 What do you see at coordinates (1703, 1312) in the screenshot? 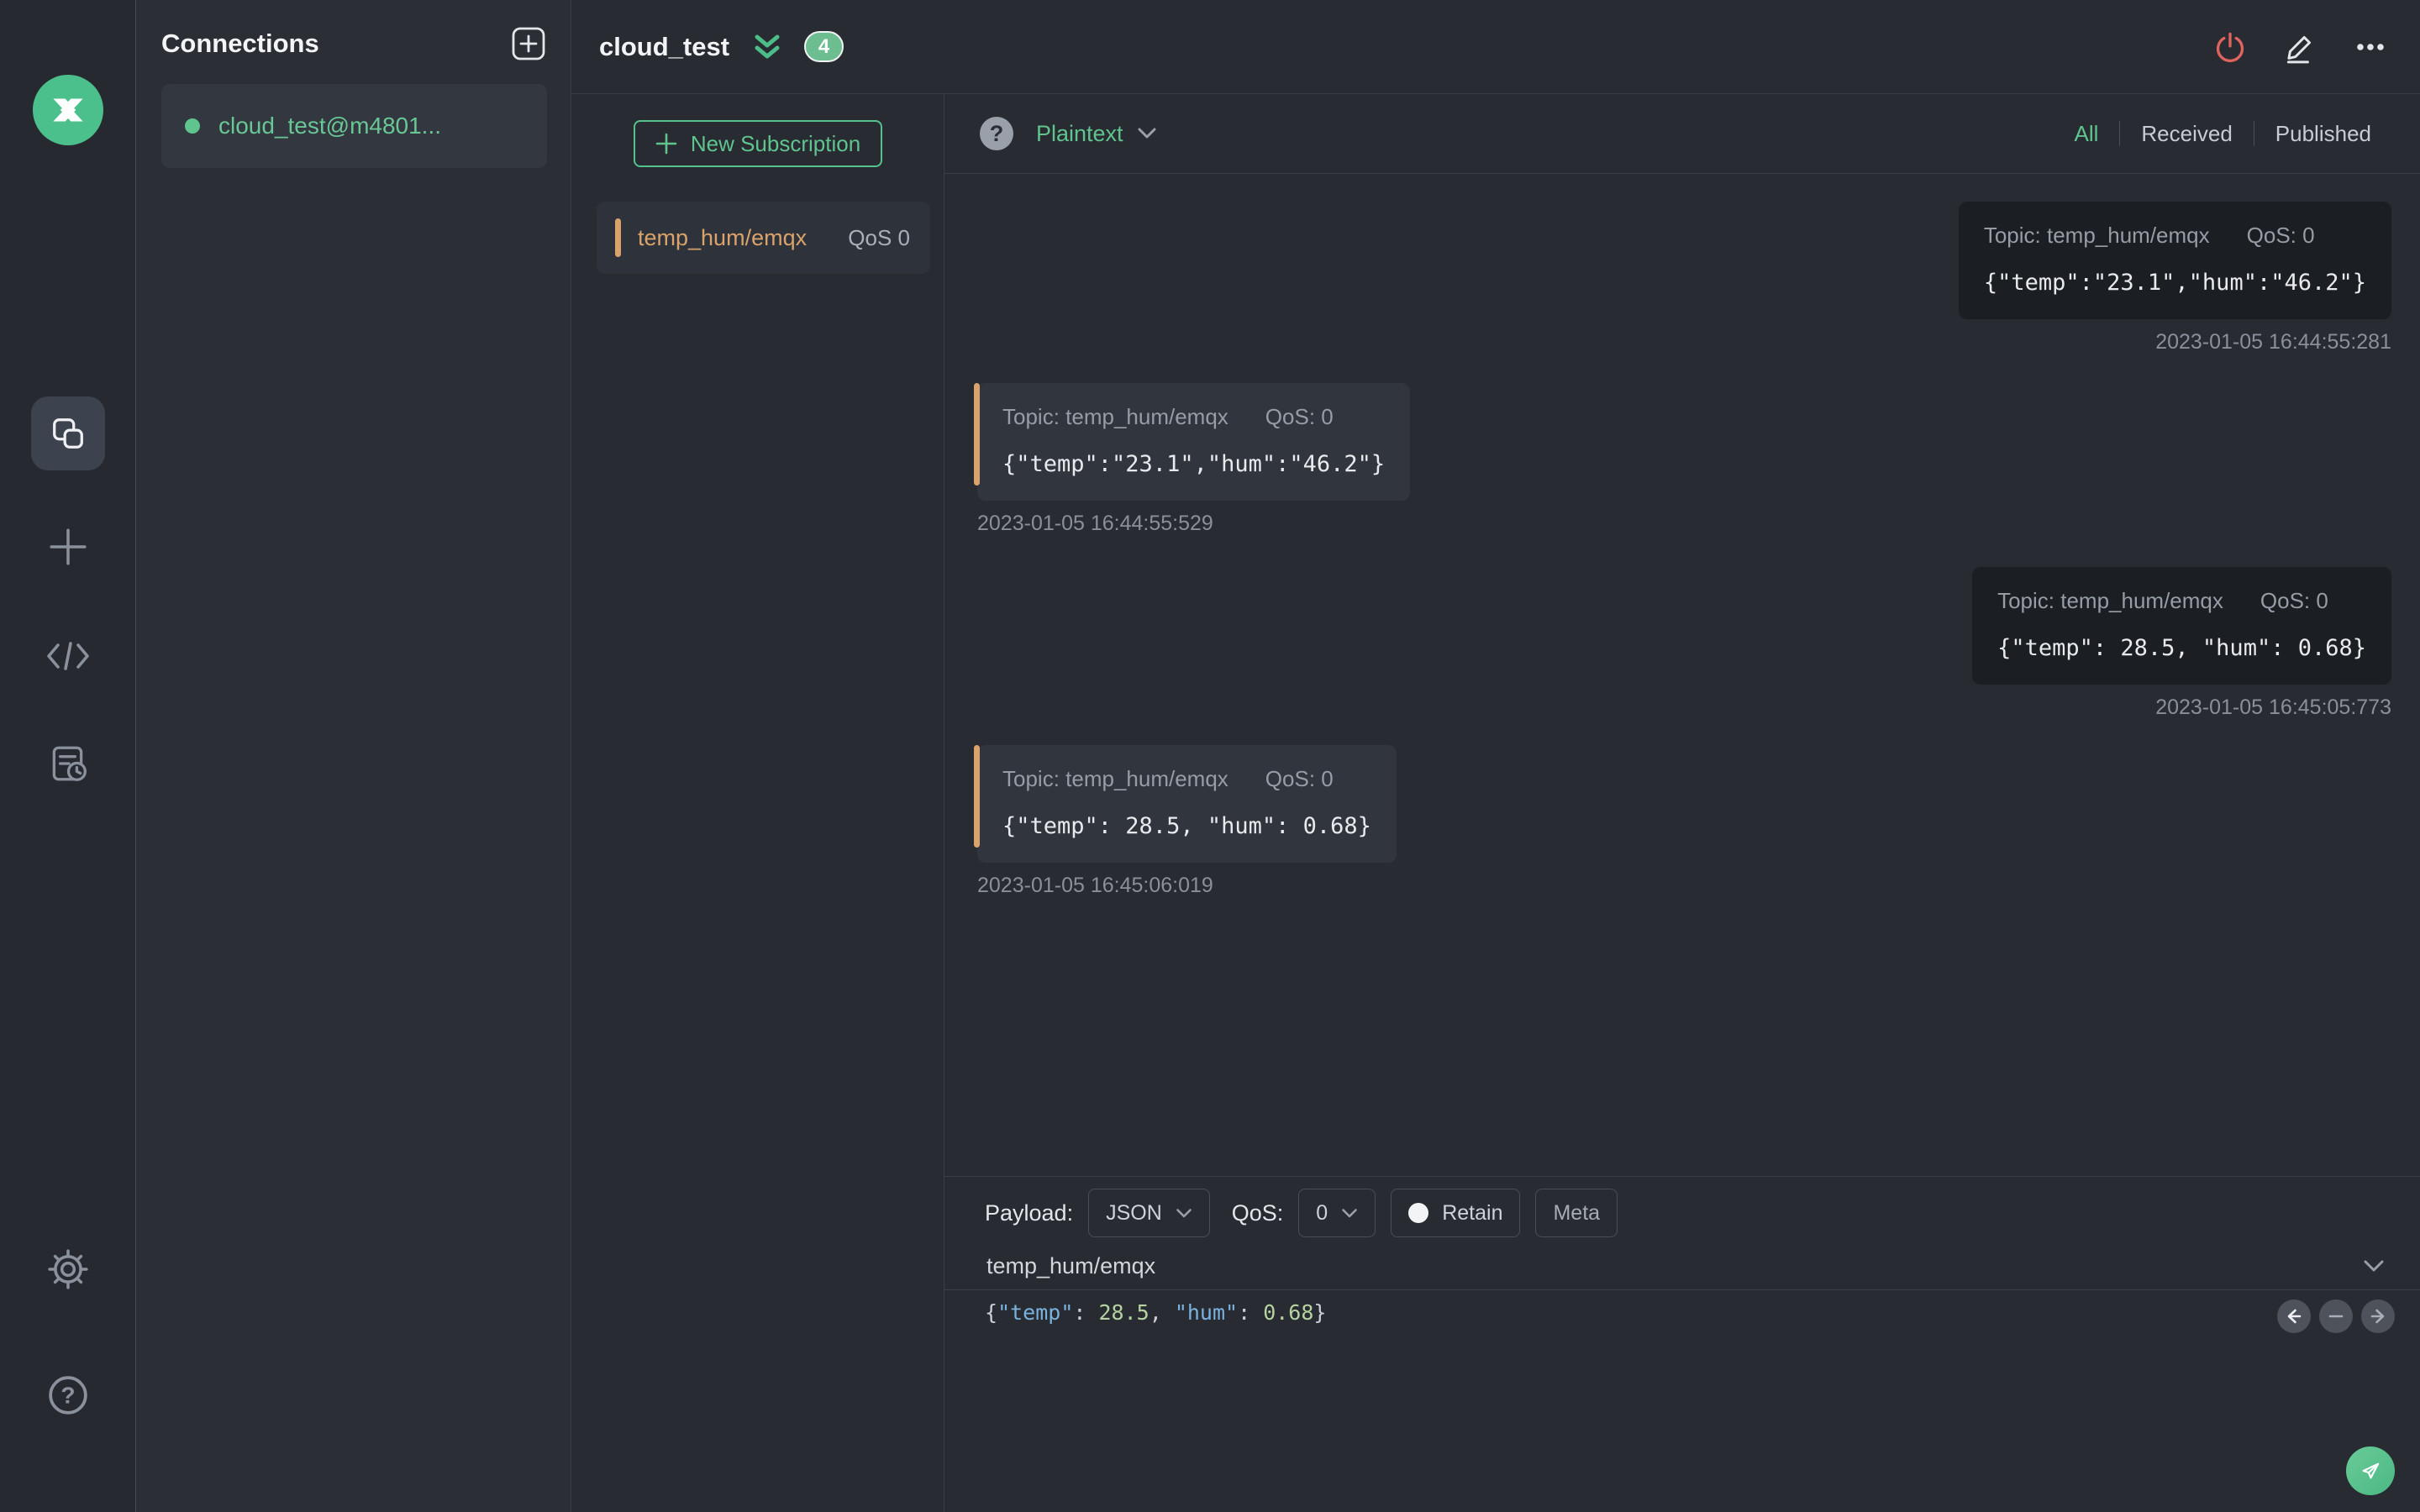
I see `payload-editor: {"temp": 28.5, "hum": 0.68}` at bounding box center [1703, 1312].